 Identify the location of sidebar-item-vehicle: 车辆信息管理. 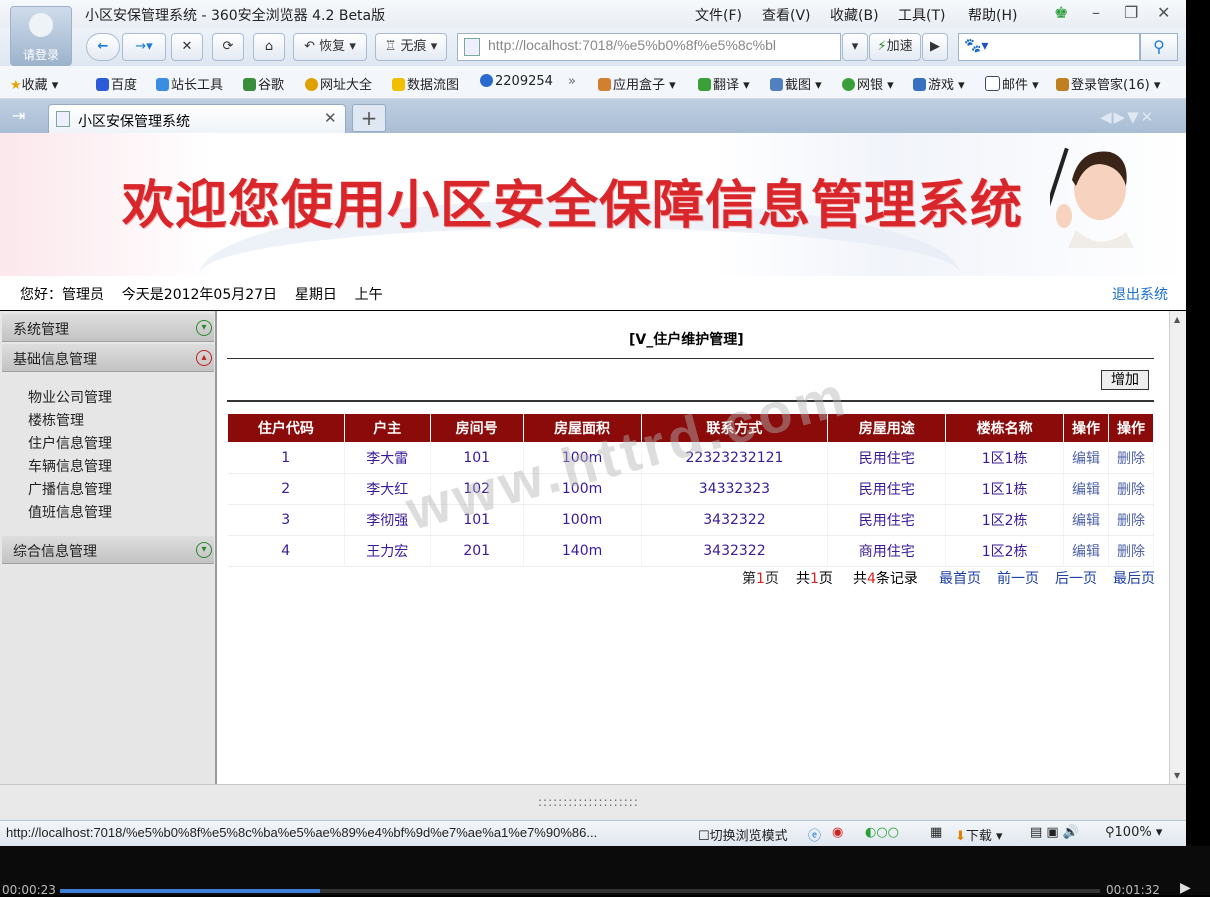
(70, 466).